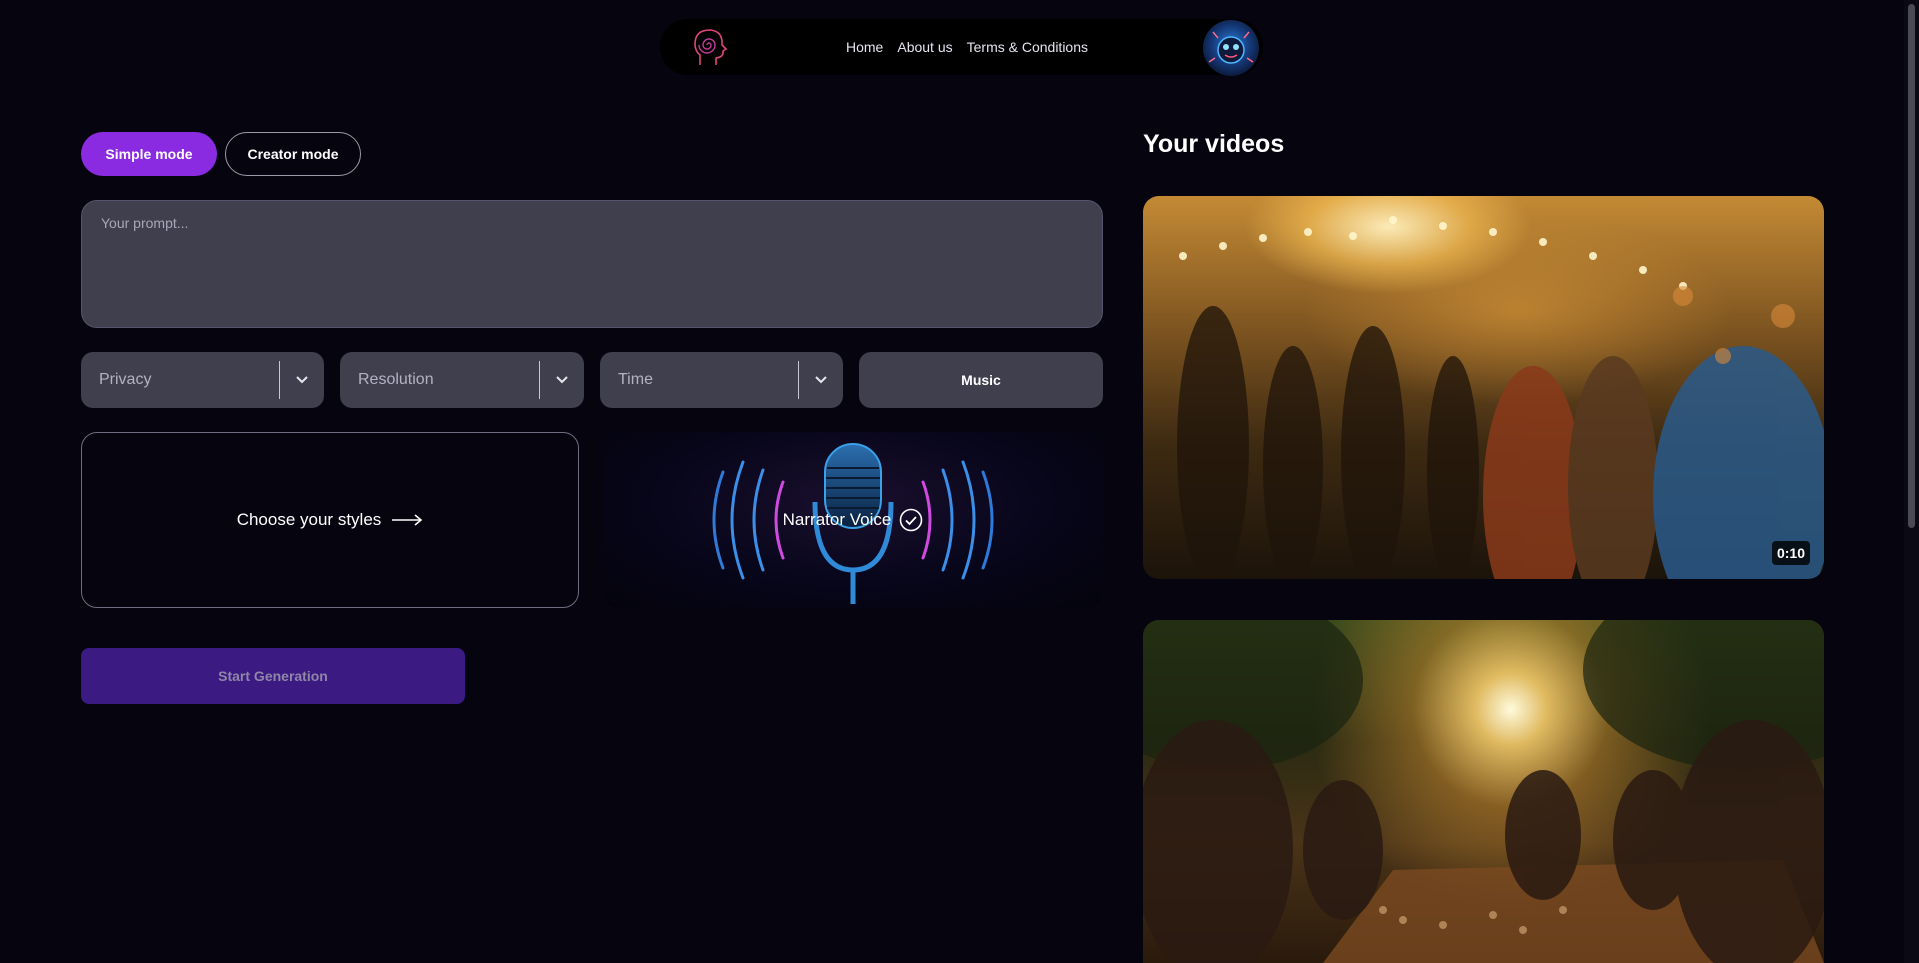  Describe the element at coordinates (721, 380) in the screenshot. I see `time-select: Time` at that location.